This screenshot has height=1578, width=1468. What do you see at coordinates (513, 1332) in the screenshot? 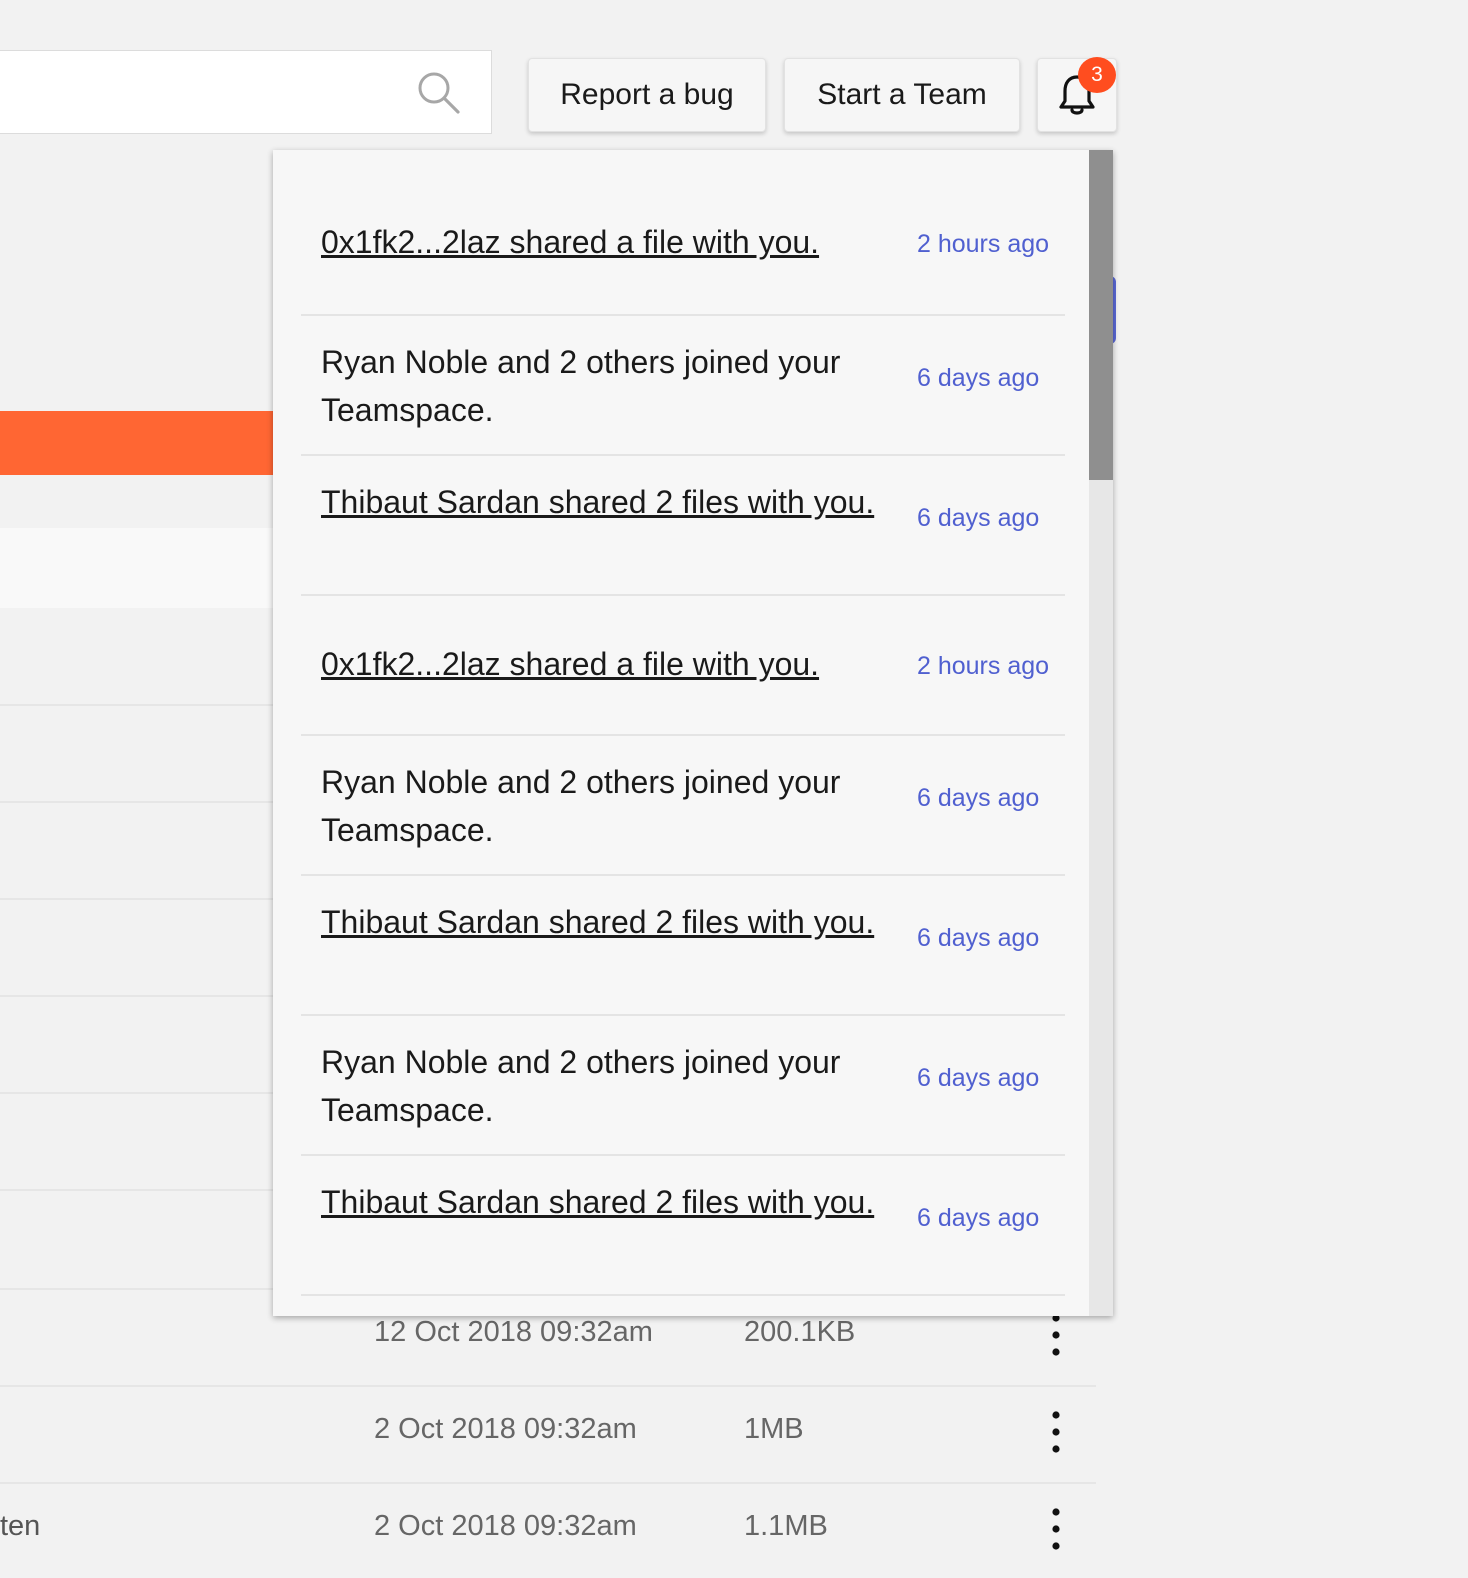
I see `file-date: 12 Oct 2018 09:32am` at bounding box center [513, 1332].